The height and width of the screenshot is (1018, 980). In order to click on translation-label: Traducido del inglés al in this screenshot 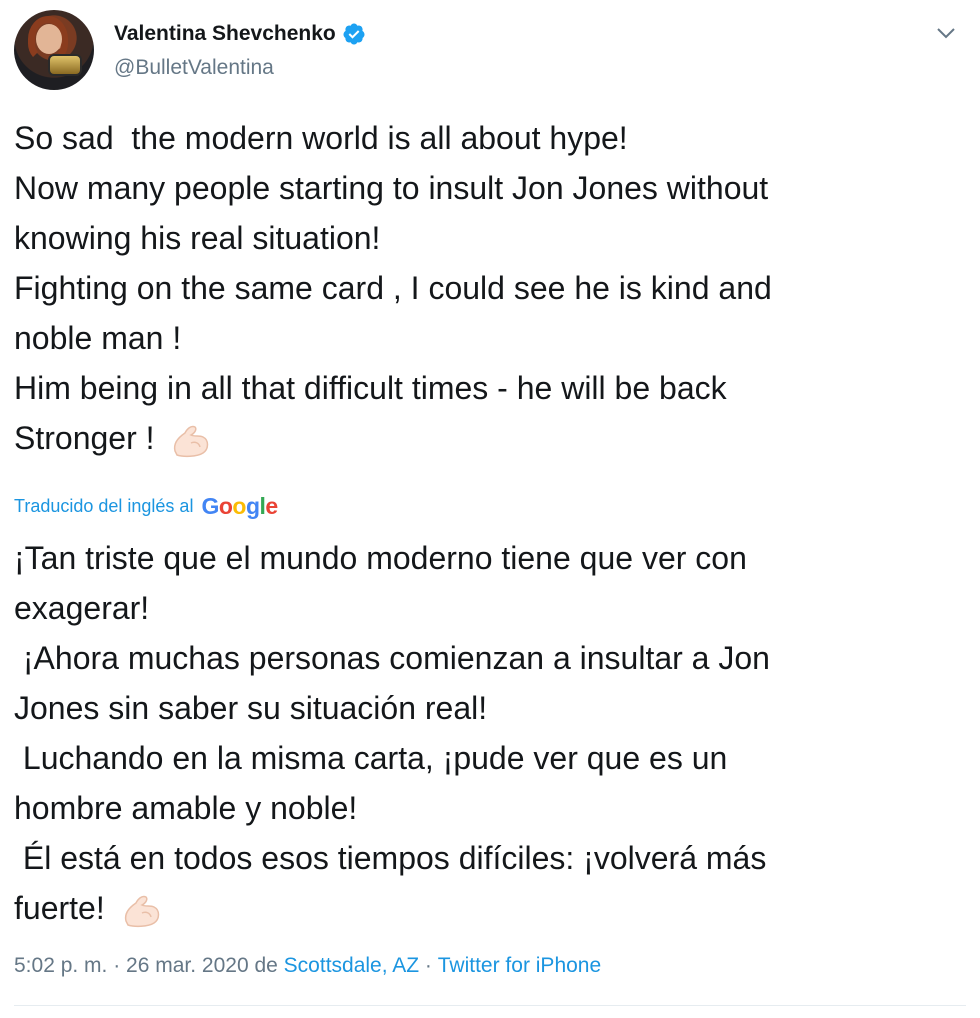, I will do `click(103, 506)`.